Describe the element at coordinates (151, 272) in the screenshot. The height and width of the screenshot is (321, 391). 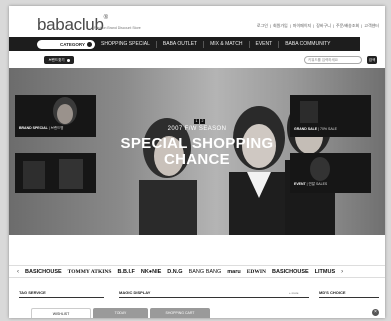
I see `brand-logo: NK●NIE` at that location.